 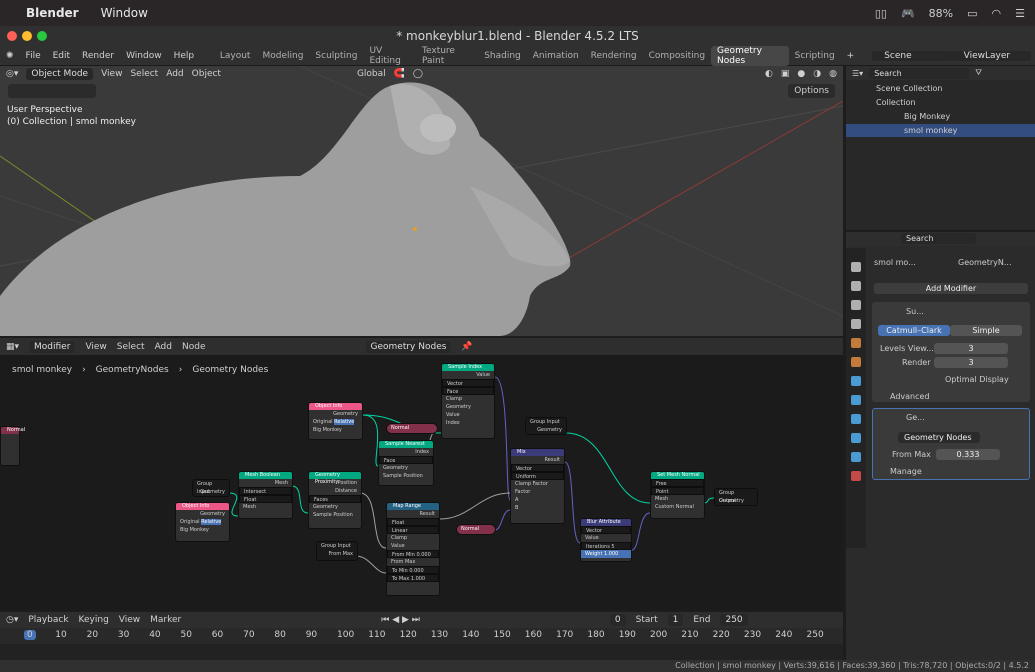 What do you see at coordinates (978, 73) in the screenshot?
I see `filter-icon: ⛛` at bounding box center [978, 73].